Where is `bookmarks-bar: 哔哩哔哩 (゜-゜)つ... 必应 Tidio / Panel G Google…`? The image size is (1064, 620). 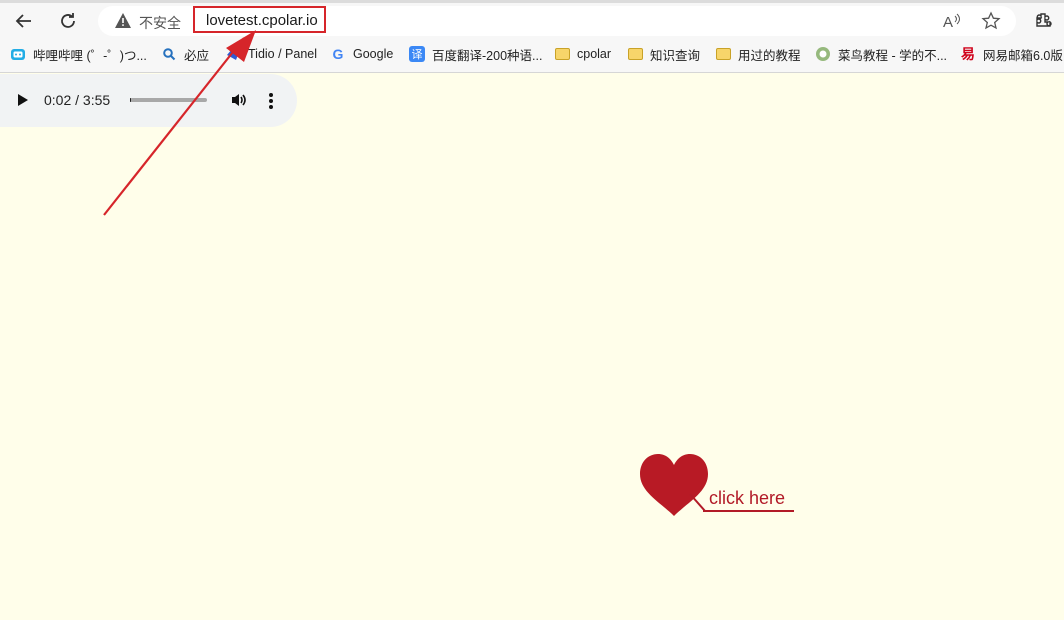 bookmarks-bar: 哔哩哔哩 (゜-゜)つ... 必应 Tidio / Panel G Google… is located at coordinates (532, 54).